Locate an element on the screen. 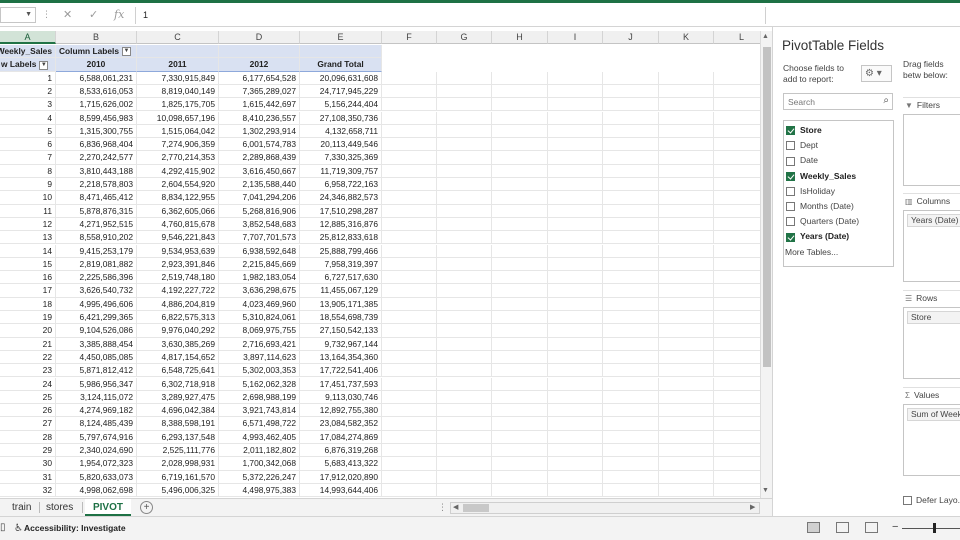 The image size is (960, 540). store-label-cell: 20 is located at coordinates (28, 331).